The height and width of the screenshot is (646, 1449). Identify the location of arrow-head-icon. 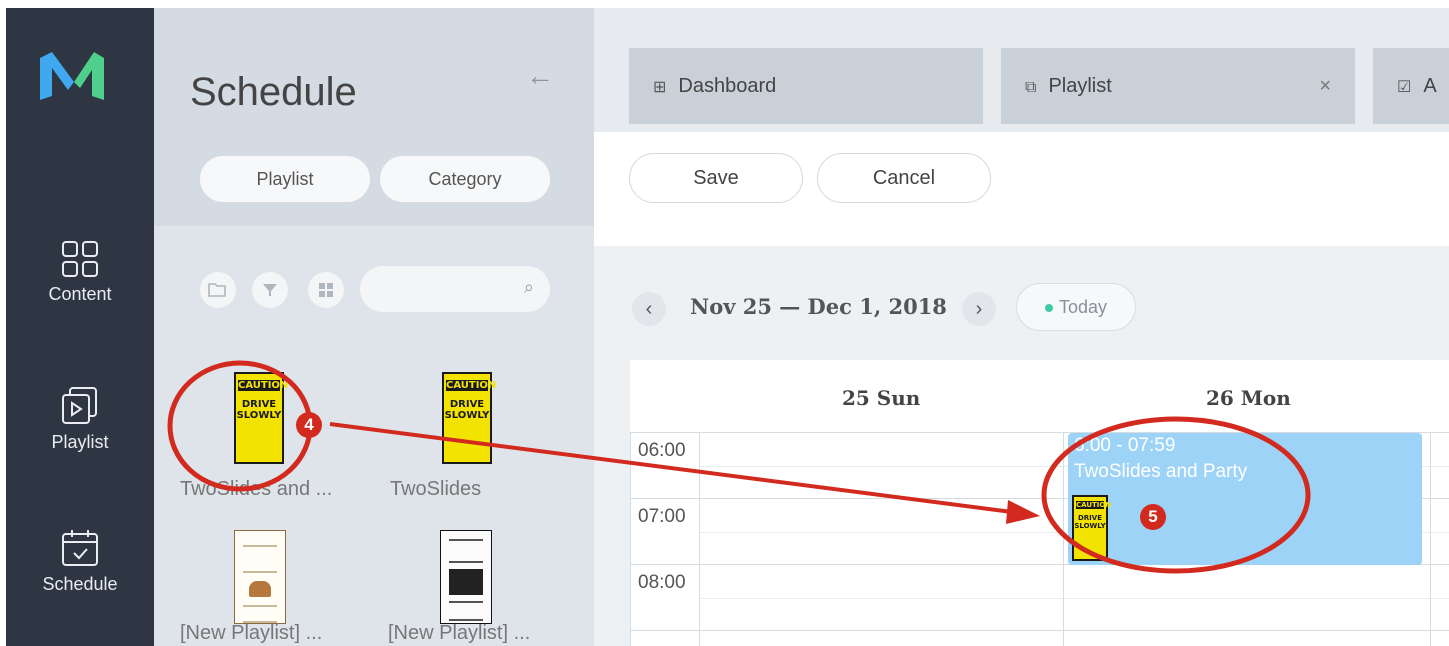
(1023, 512).